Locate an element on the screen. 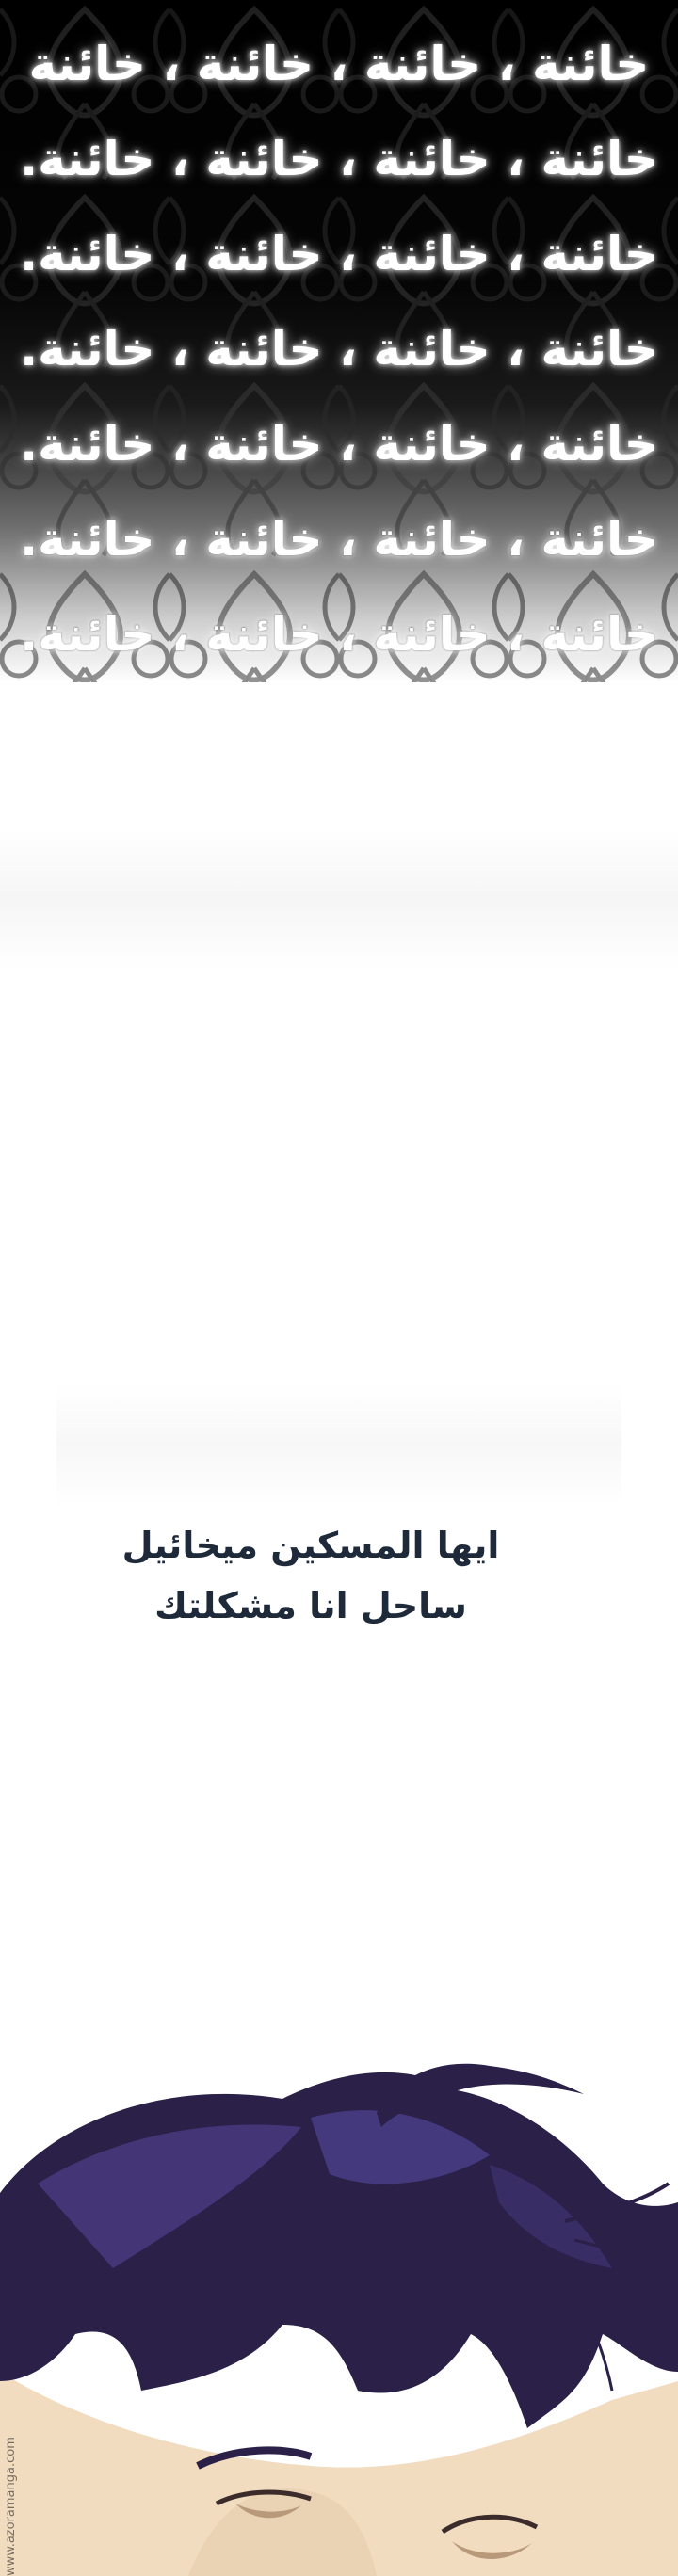 This screenshot has width=678, height=2576. dialogue-line: ايها المسكين ميخائيل is located at coordinates (311, 1545).